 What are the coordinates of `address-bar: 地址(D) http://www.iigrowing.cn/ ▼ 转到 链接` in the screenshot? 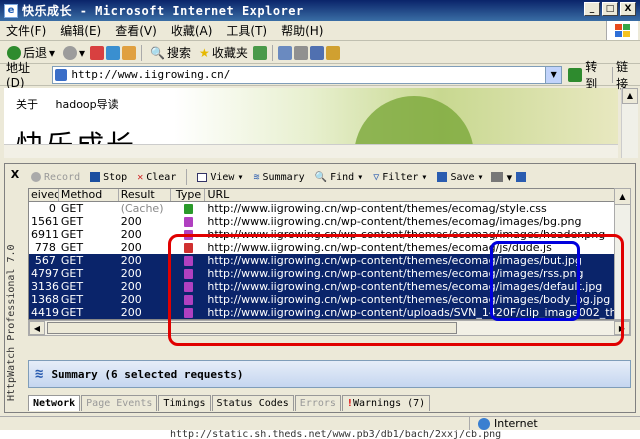 It's located at (320, 75).